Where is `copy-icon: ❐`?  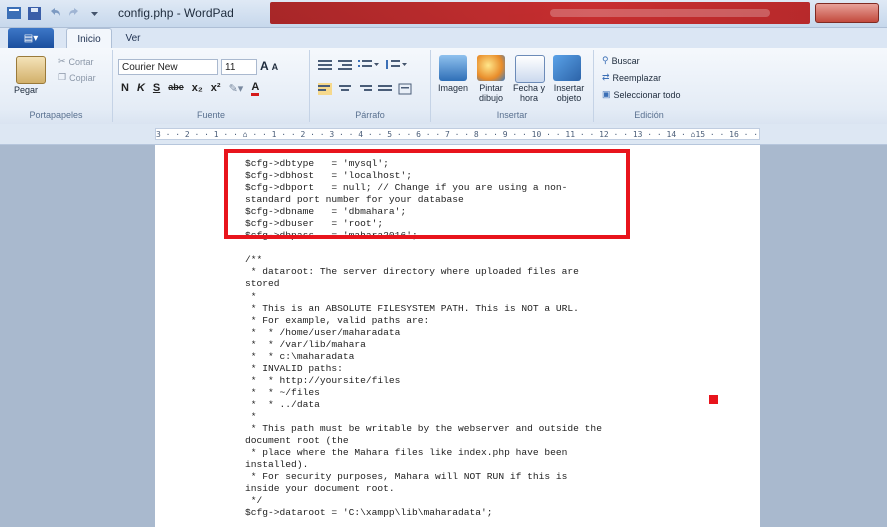 copy-icon: ❐ is located at coordinates (62, 77).